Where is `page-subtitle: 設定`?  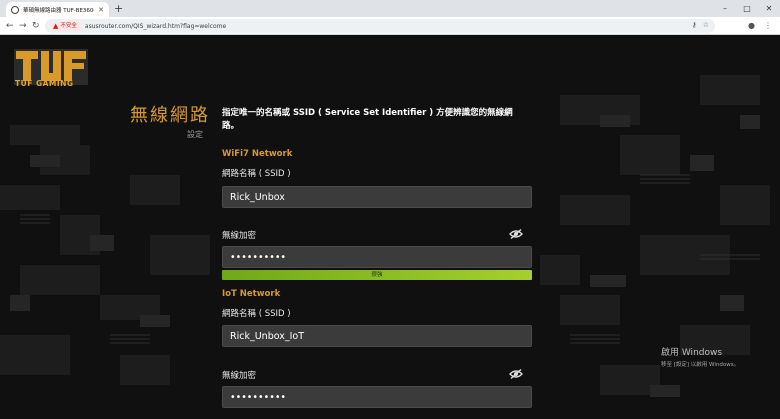 page-subtitle: 設定 is located at coordinates (195, 134).